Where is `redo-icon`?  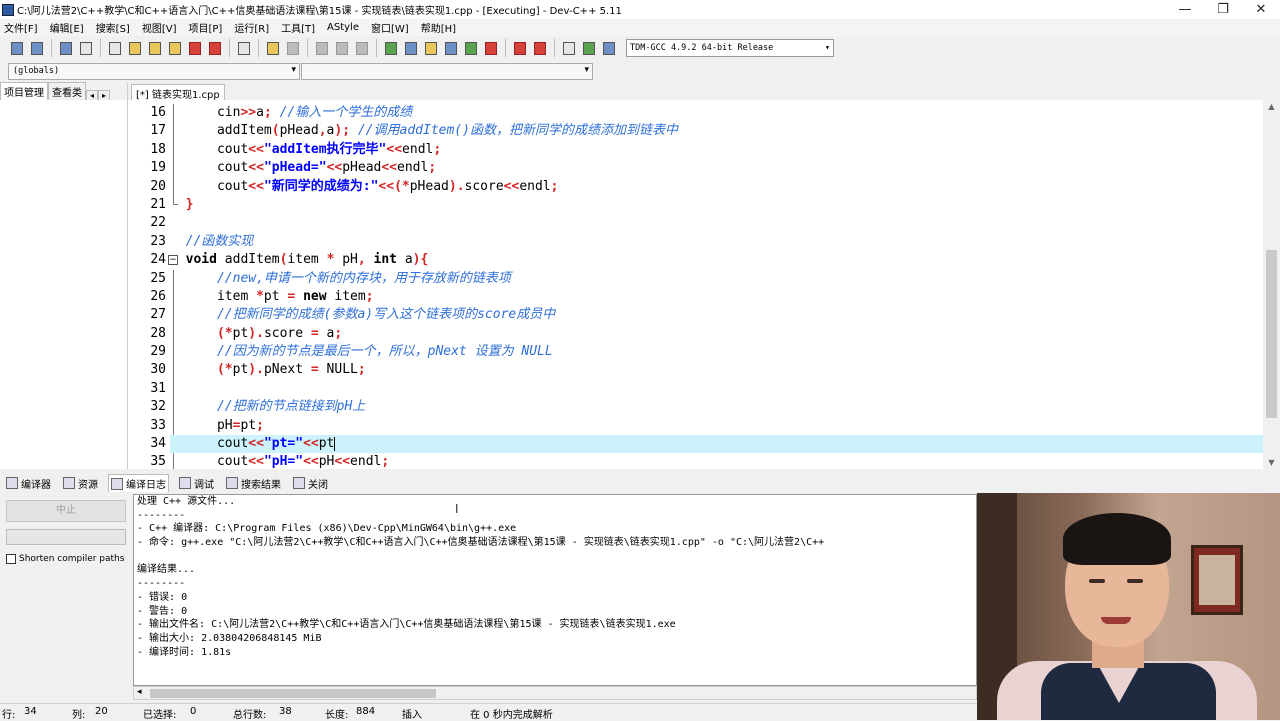 redo-icon is located at coordinates (293, 48).